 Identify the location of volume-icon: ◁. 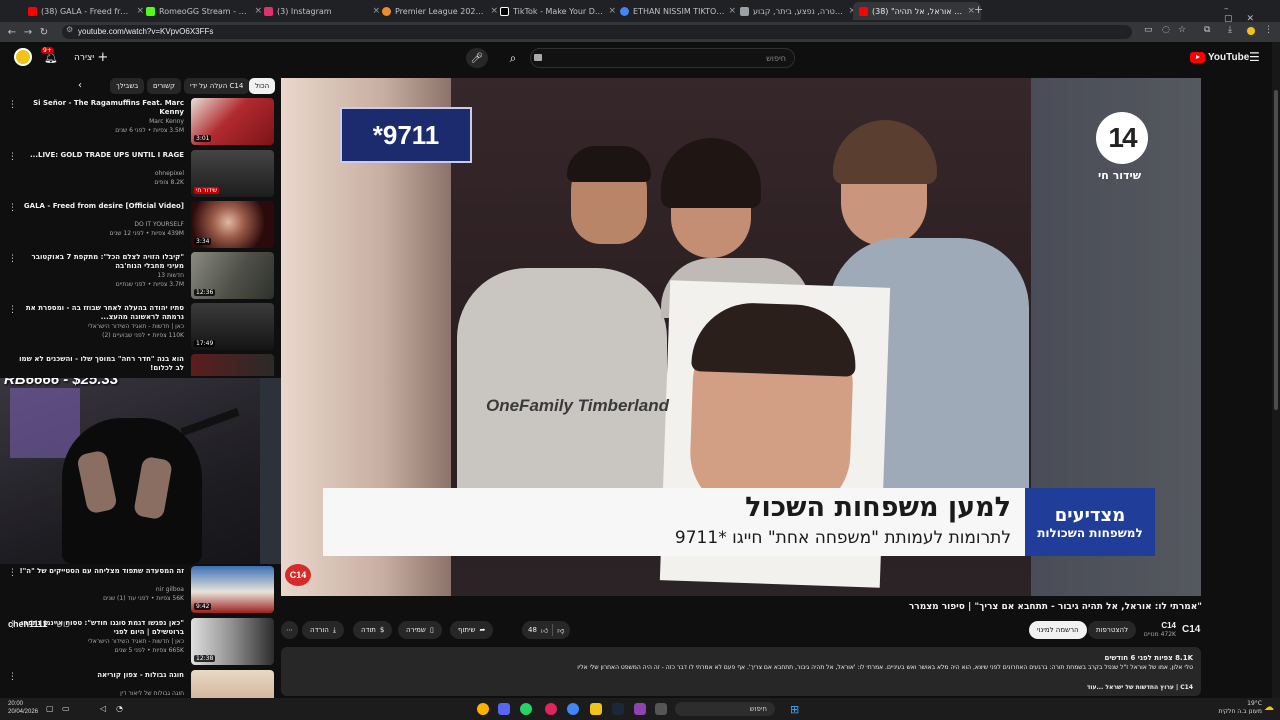
(103, 708).